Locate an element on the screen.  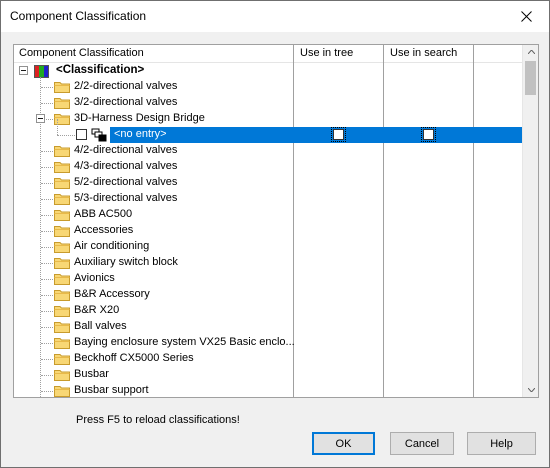
help-button: Help is located at coordinates (501, 443).